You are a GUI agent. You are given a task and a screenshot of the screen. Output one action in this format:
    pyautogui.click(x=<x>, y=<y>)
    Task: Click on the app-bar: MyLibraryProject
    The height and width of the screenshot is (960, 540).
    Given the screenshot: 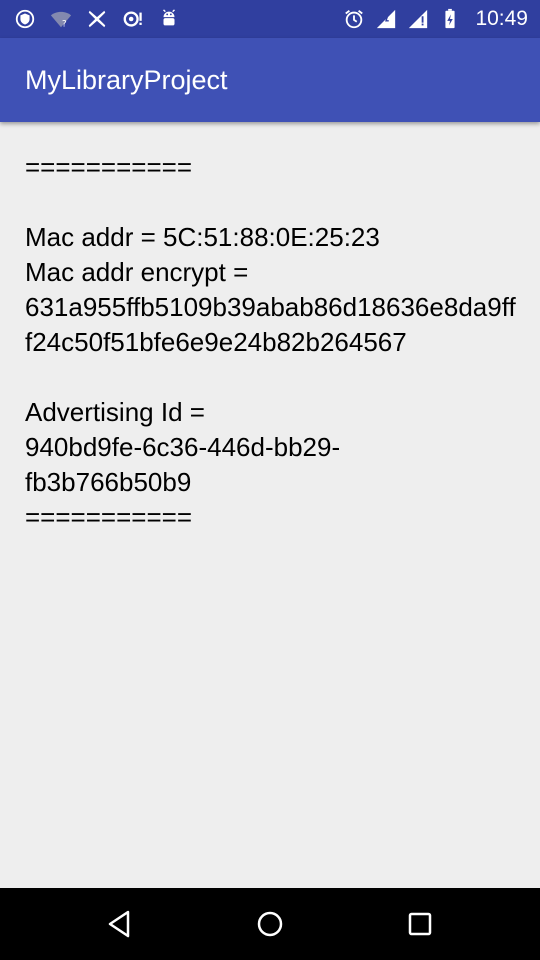 What is the action you would take?
    pyautogui.click(x=270, y=80)
    